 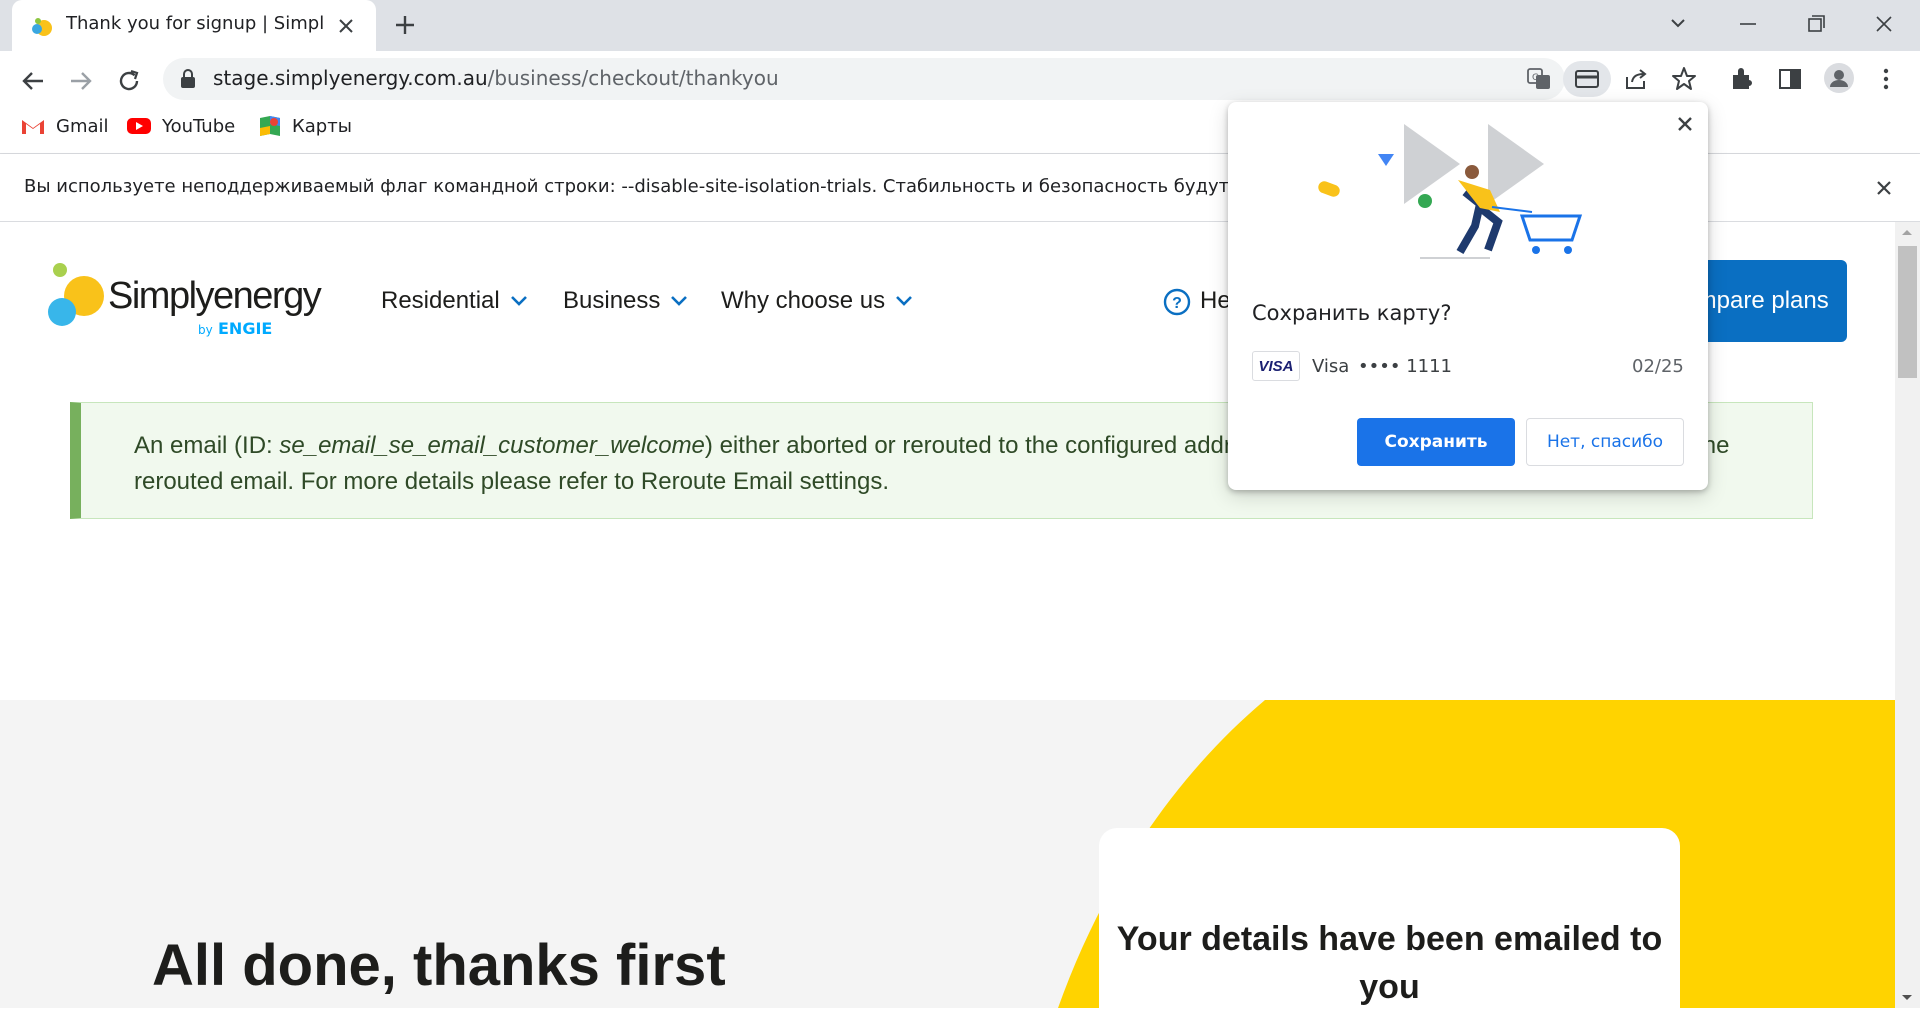 I want to click on no-thanks-button: Нет, спасибо, so click(x=1605, y=442).